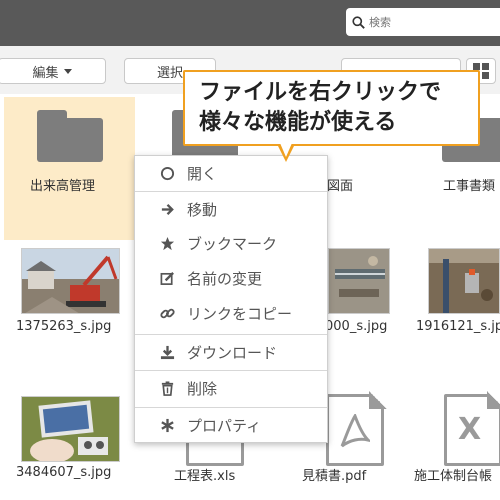  I want to click on menu-item-label: ブックマーク, so click(232, 243).